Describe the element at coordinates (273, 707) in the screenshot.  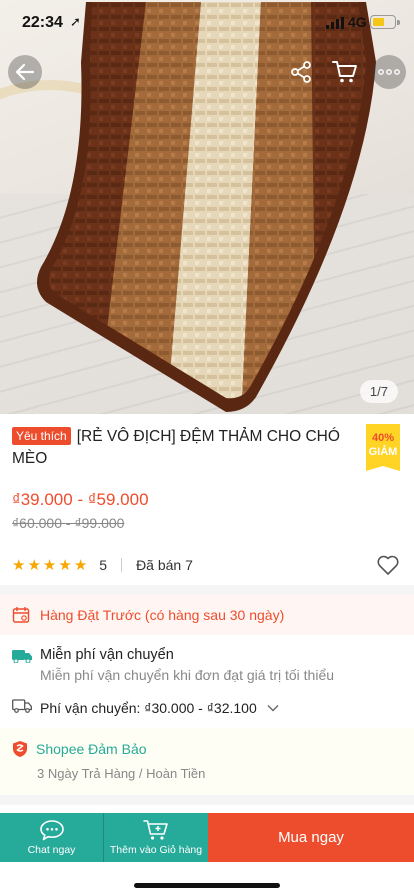
I see `chevron-down-icon` at that location.